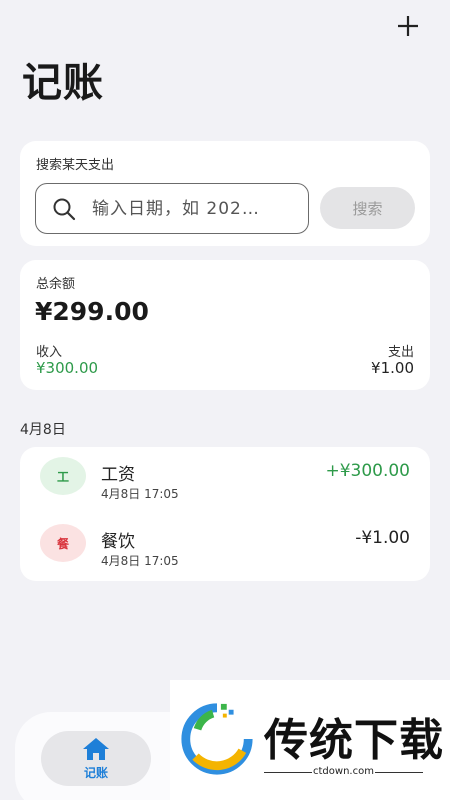 This screenshot has height=800, width=450. I want to click on category-food-icon: 餐, so click(63, 543).